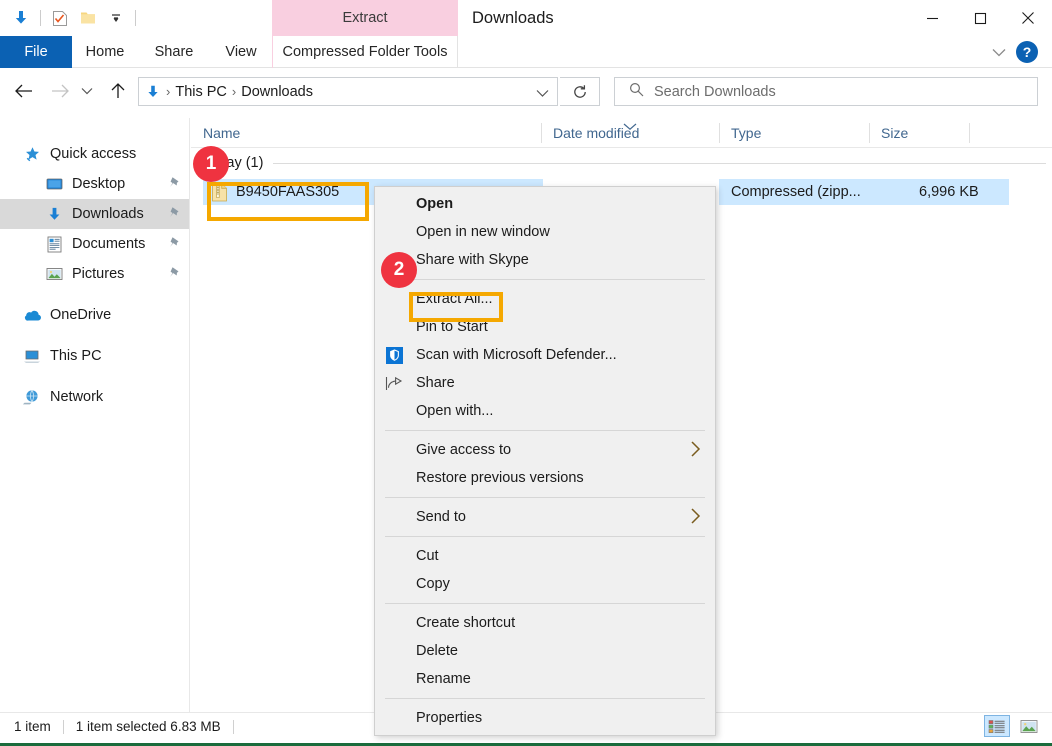 Image resolution: width=1052 pixels, height=746 pixels. What do you see at coordinates (54, 274) in the screenshot?
I see `pictures-icon` at bounding box center [54, 274].